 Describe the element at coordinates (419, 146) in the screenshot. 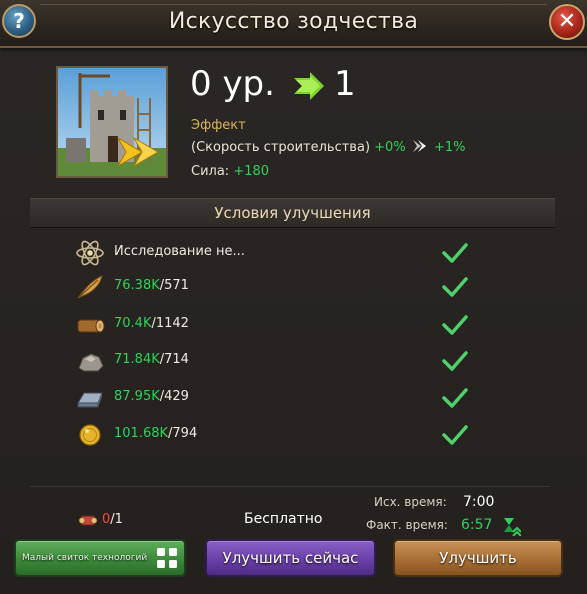

I see `chevron-right-icon` at that location.